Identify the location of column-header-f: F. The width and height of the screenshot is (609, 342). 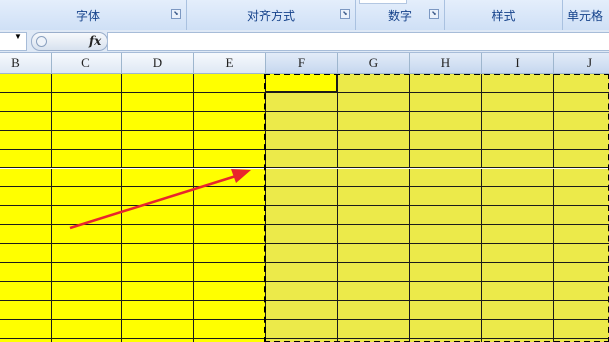
(302, 63).